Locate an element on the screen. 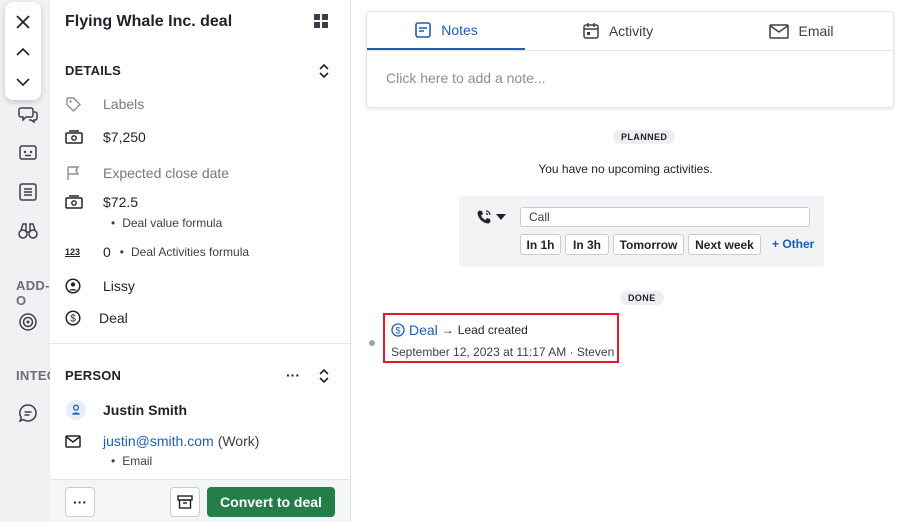 The width and height of the screenshot is (900, 522). caret-down-icon is located at coordinates (501, 217).